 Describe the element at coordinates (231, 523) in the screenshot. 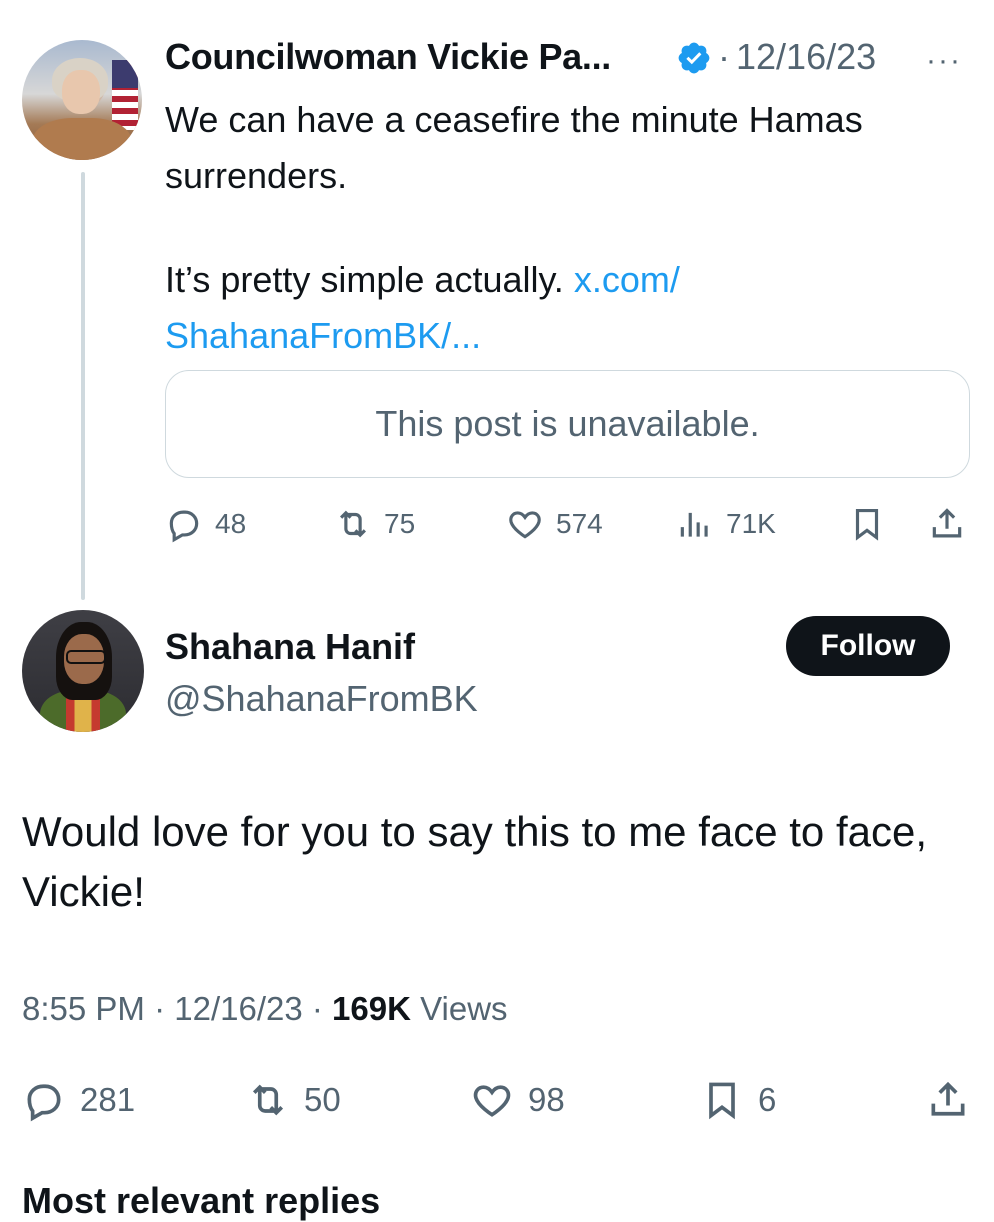

I see `reply-count: 48` at that location.